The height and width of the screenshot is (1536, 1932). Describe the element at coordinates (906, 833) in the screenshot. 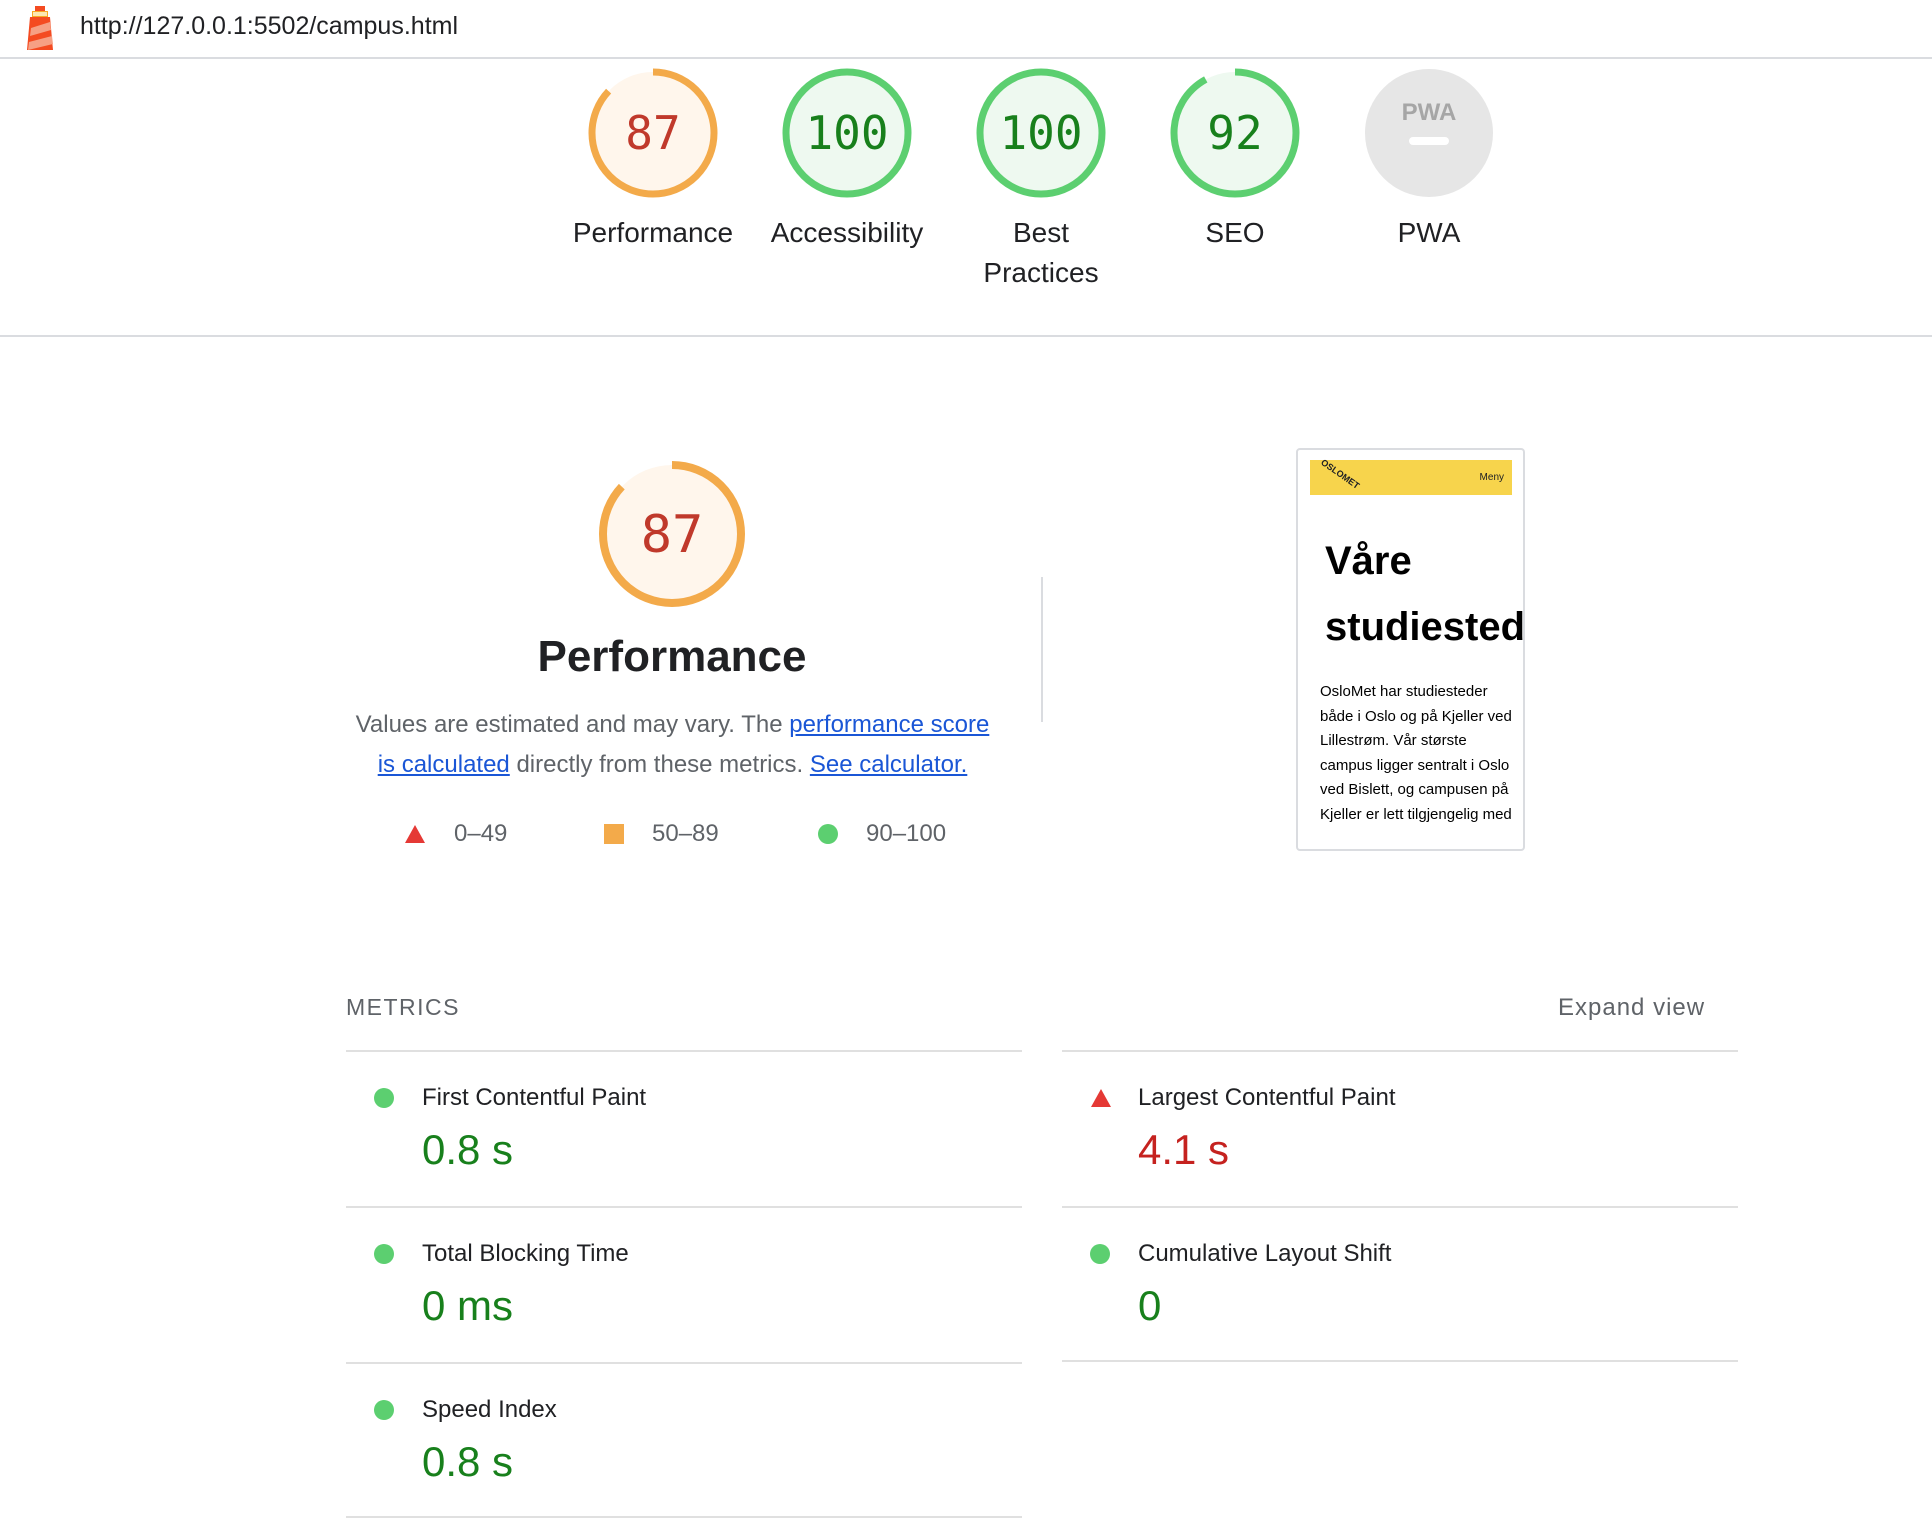

I see `legend-range: 90–100` at that location.